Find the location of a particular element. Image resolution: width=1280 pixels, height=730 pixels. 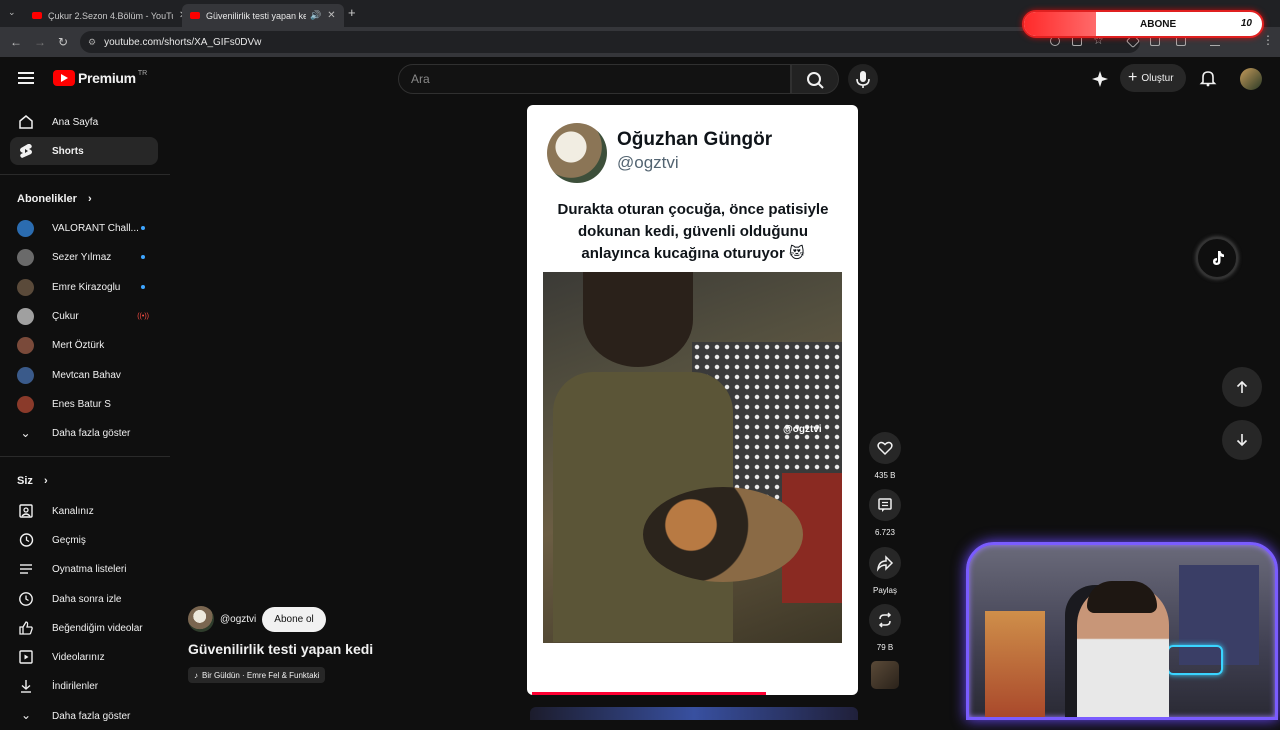

youtube-play-icon is located at coordinates (64, 78).